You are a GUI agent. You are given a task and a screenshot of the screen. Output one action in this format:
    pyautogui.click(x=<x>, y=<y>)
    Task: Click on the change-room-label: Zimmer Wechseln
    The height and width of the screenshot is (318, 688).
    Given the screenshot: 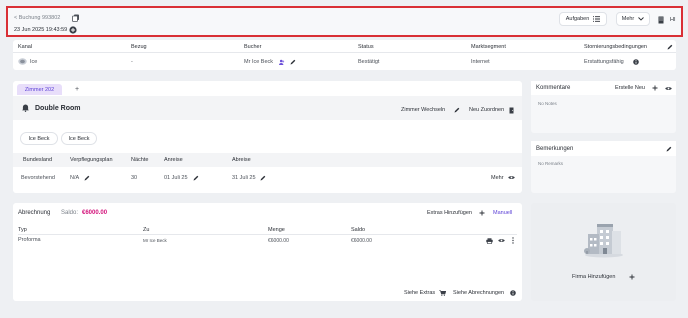 What is the action you would take?
    pyautogui.click(x=423, y=110)
    